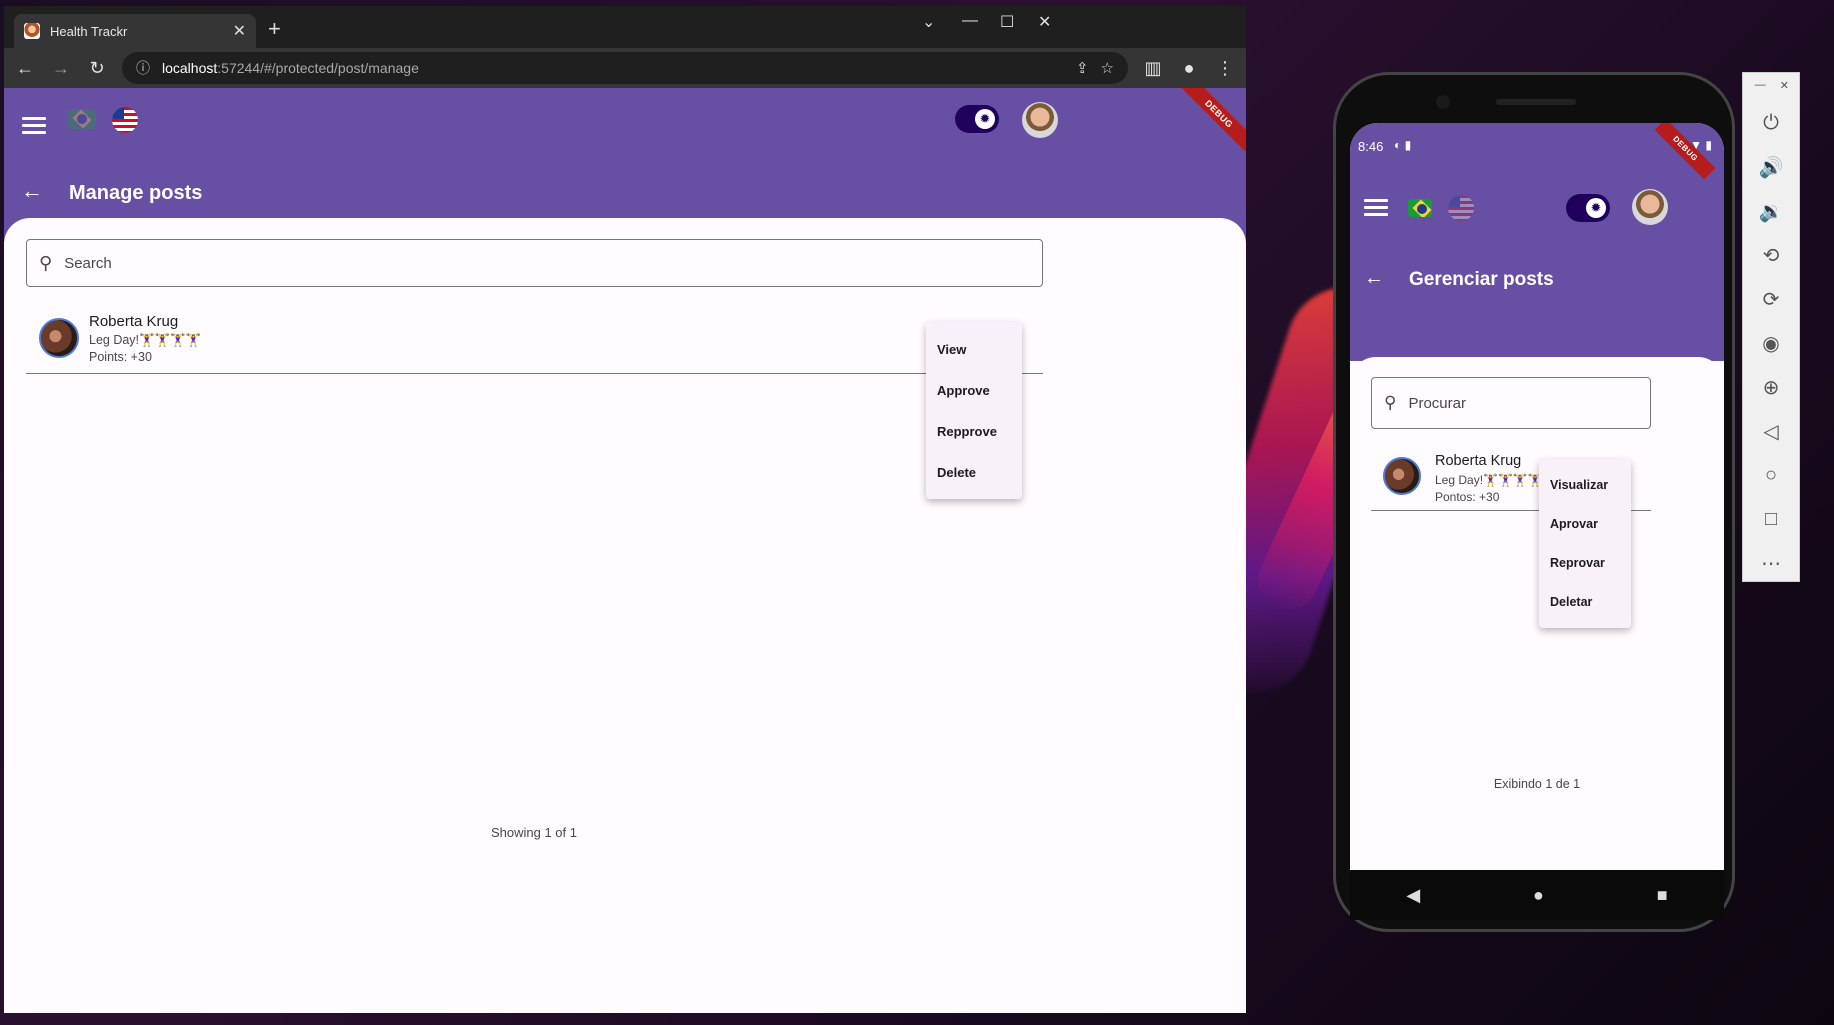 This screenshot has height=1025, width=1834. Describe the element at coordinates (1585, 543) in the screenshot. I see `post-actions-menu: Visualizar Aprovar Reprovar Deletar` at that location.